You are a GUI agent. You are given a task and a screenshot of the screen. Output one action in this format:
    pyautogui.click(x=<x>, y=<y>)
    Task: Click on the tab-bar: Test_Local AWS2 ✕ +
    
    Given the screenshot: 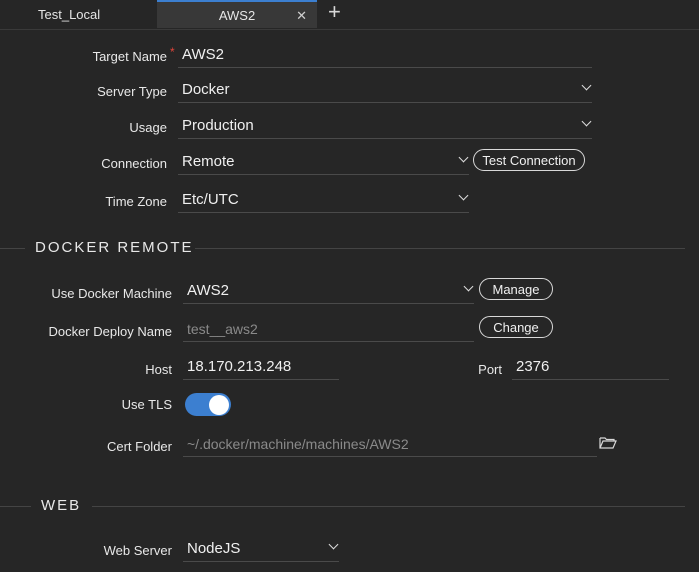 What is the action you would take?
    pyautogui.click(x=349, y=15)
    